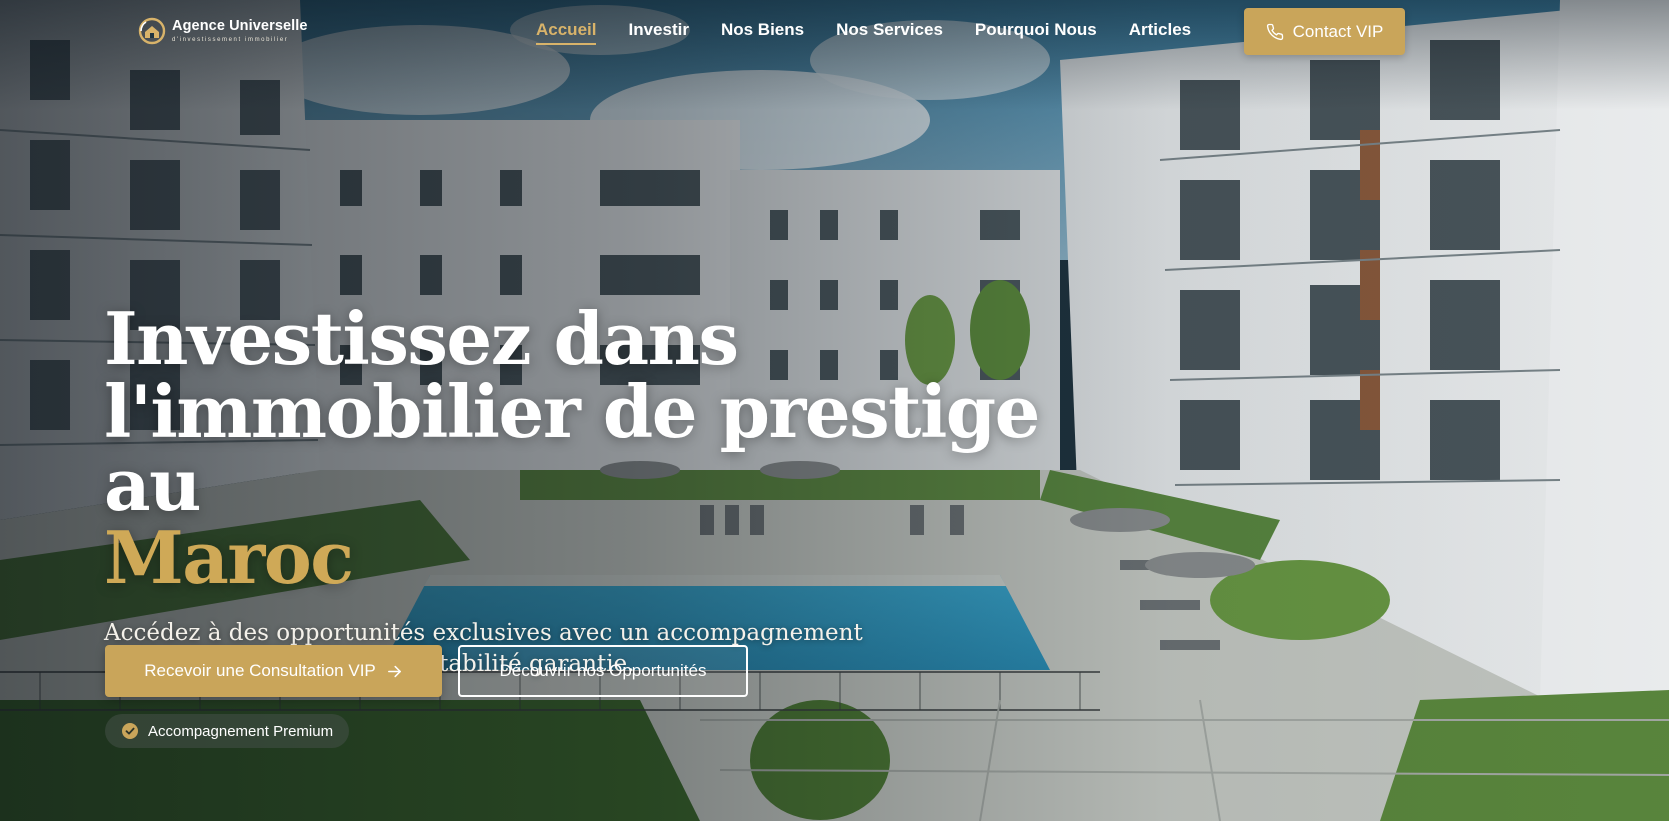 This screenshot has width=1669, height=821. I want to click on nav-item-articles: Articles, so click(1160, 32).